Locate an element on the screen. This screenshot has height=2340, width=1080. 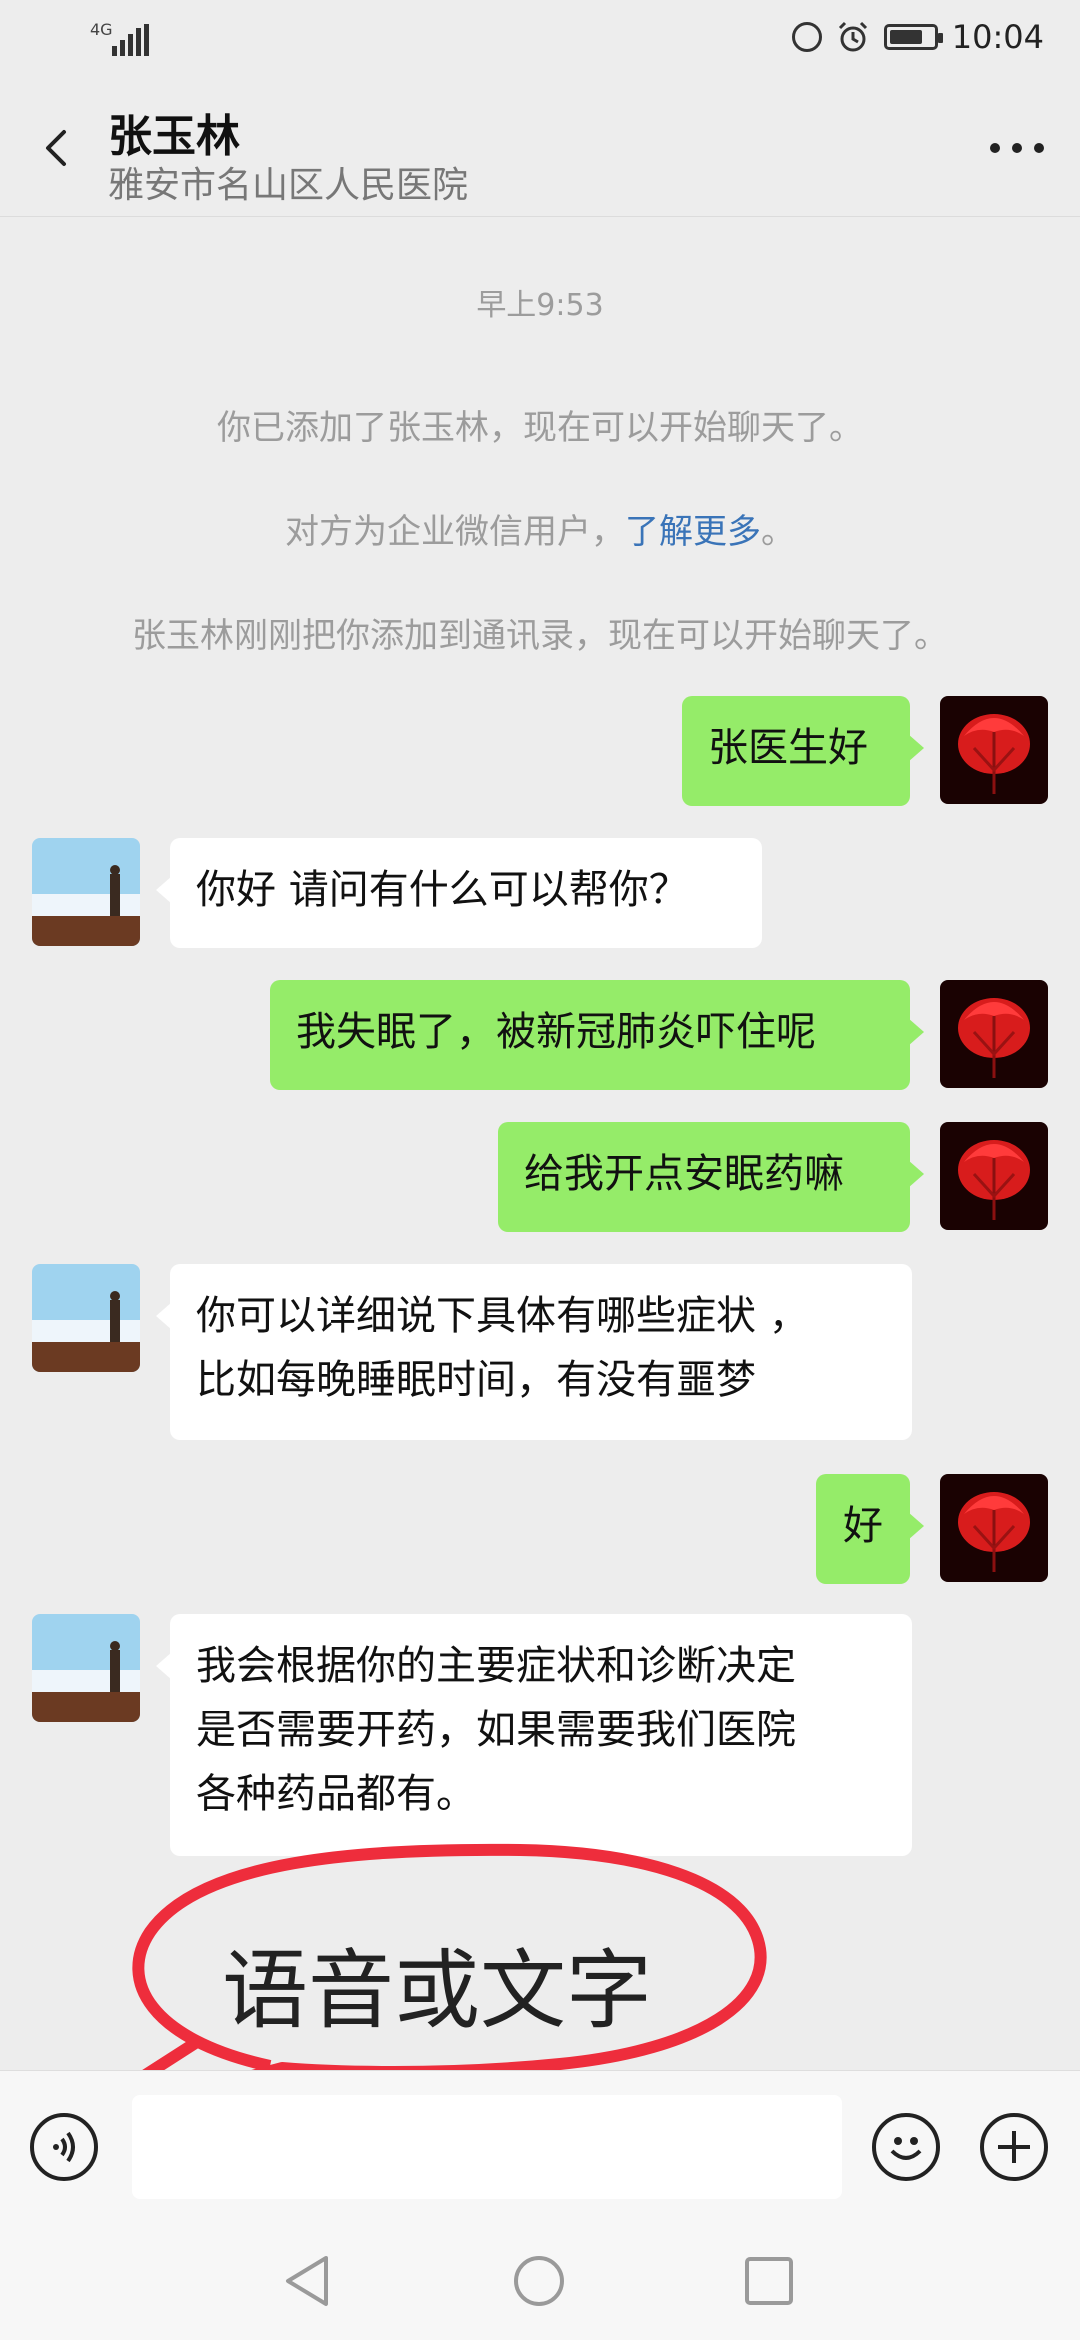
input-bar is located at coordinates (540, 2145).